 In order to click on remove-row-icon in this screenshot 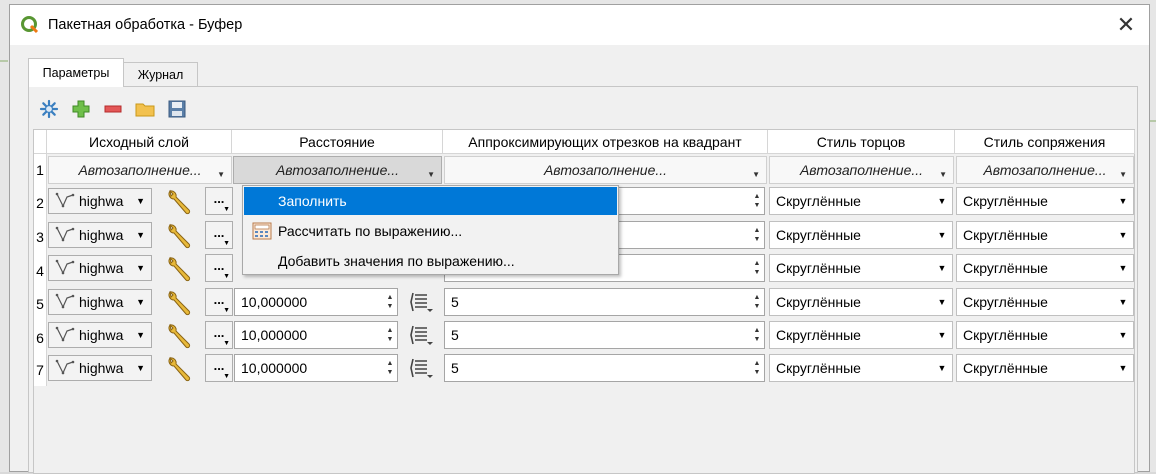, I will do `click(113, 109)`.